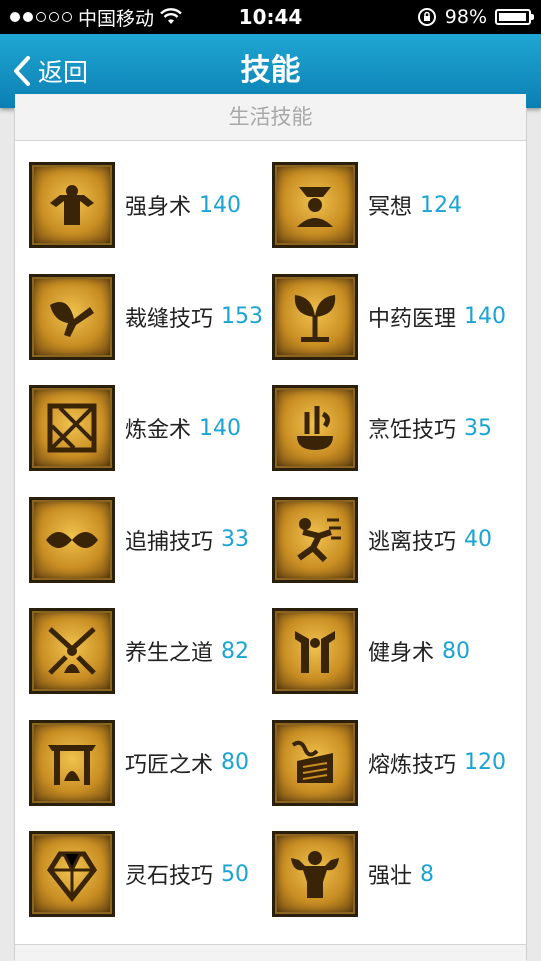 The image size is (541, 961). I want to click on strong-man-icon, so click(315, 874).